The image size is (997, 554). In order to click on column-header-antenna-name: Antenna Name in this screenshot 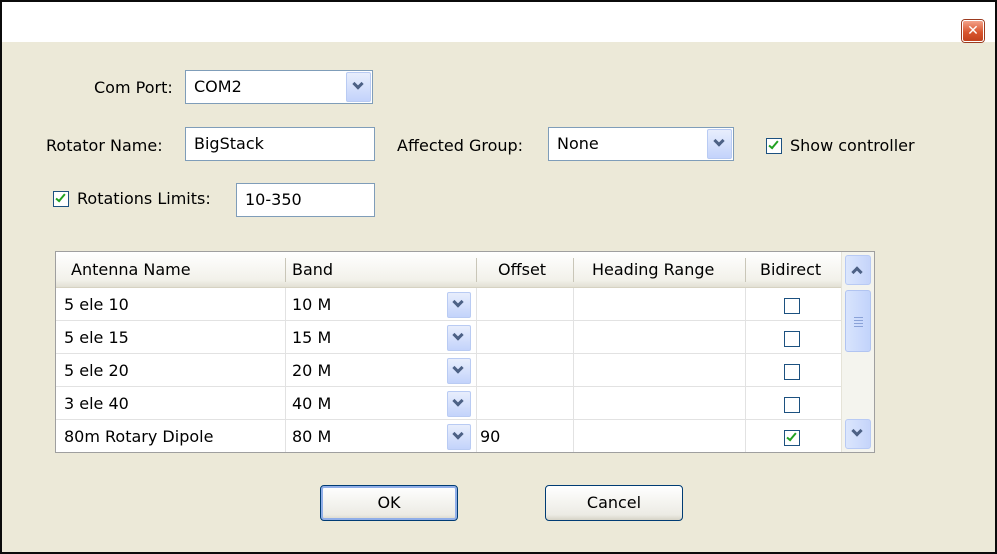, I will do `click(131, 269)`.